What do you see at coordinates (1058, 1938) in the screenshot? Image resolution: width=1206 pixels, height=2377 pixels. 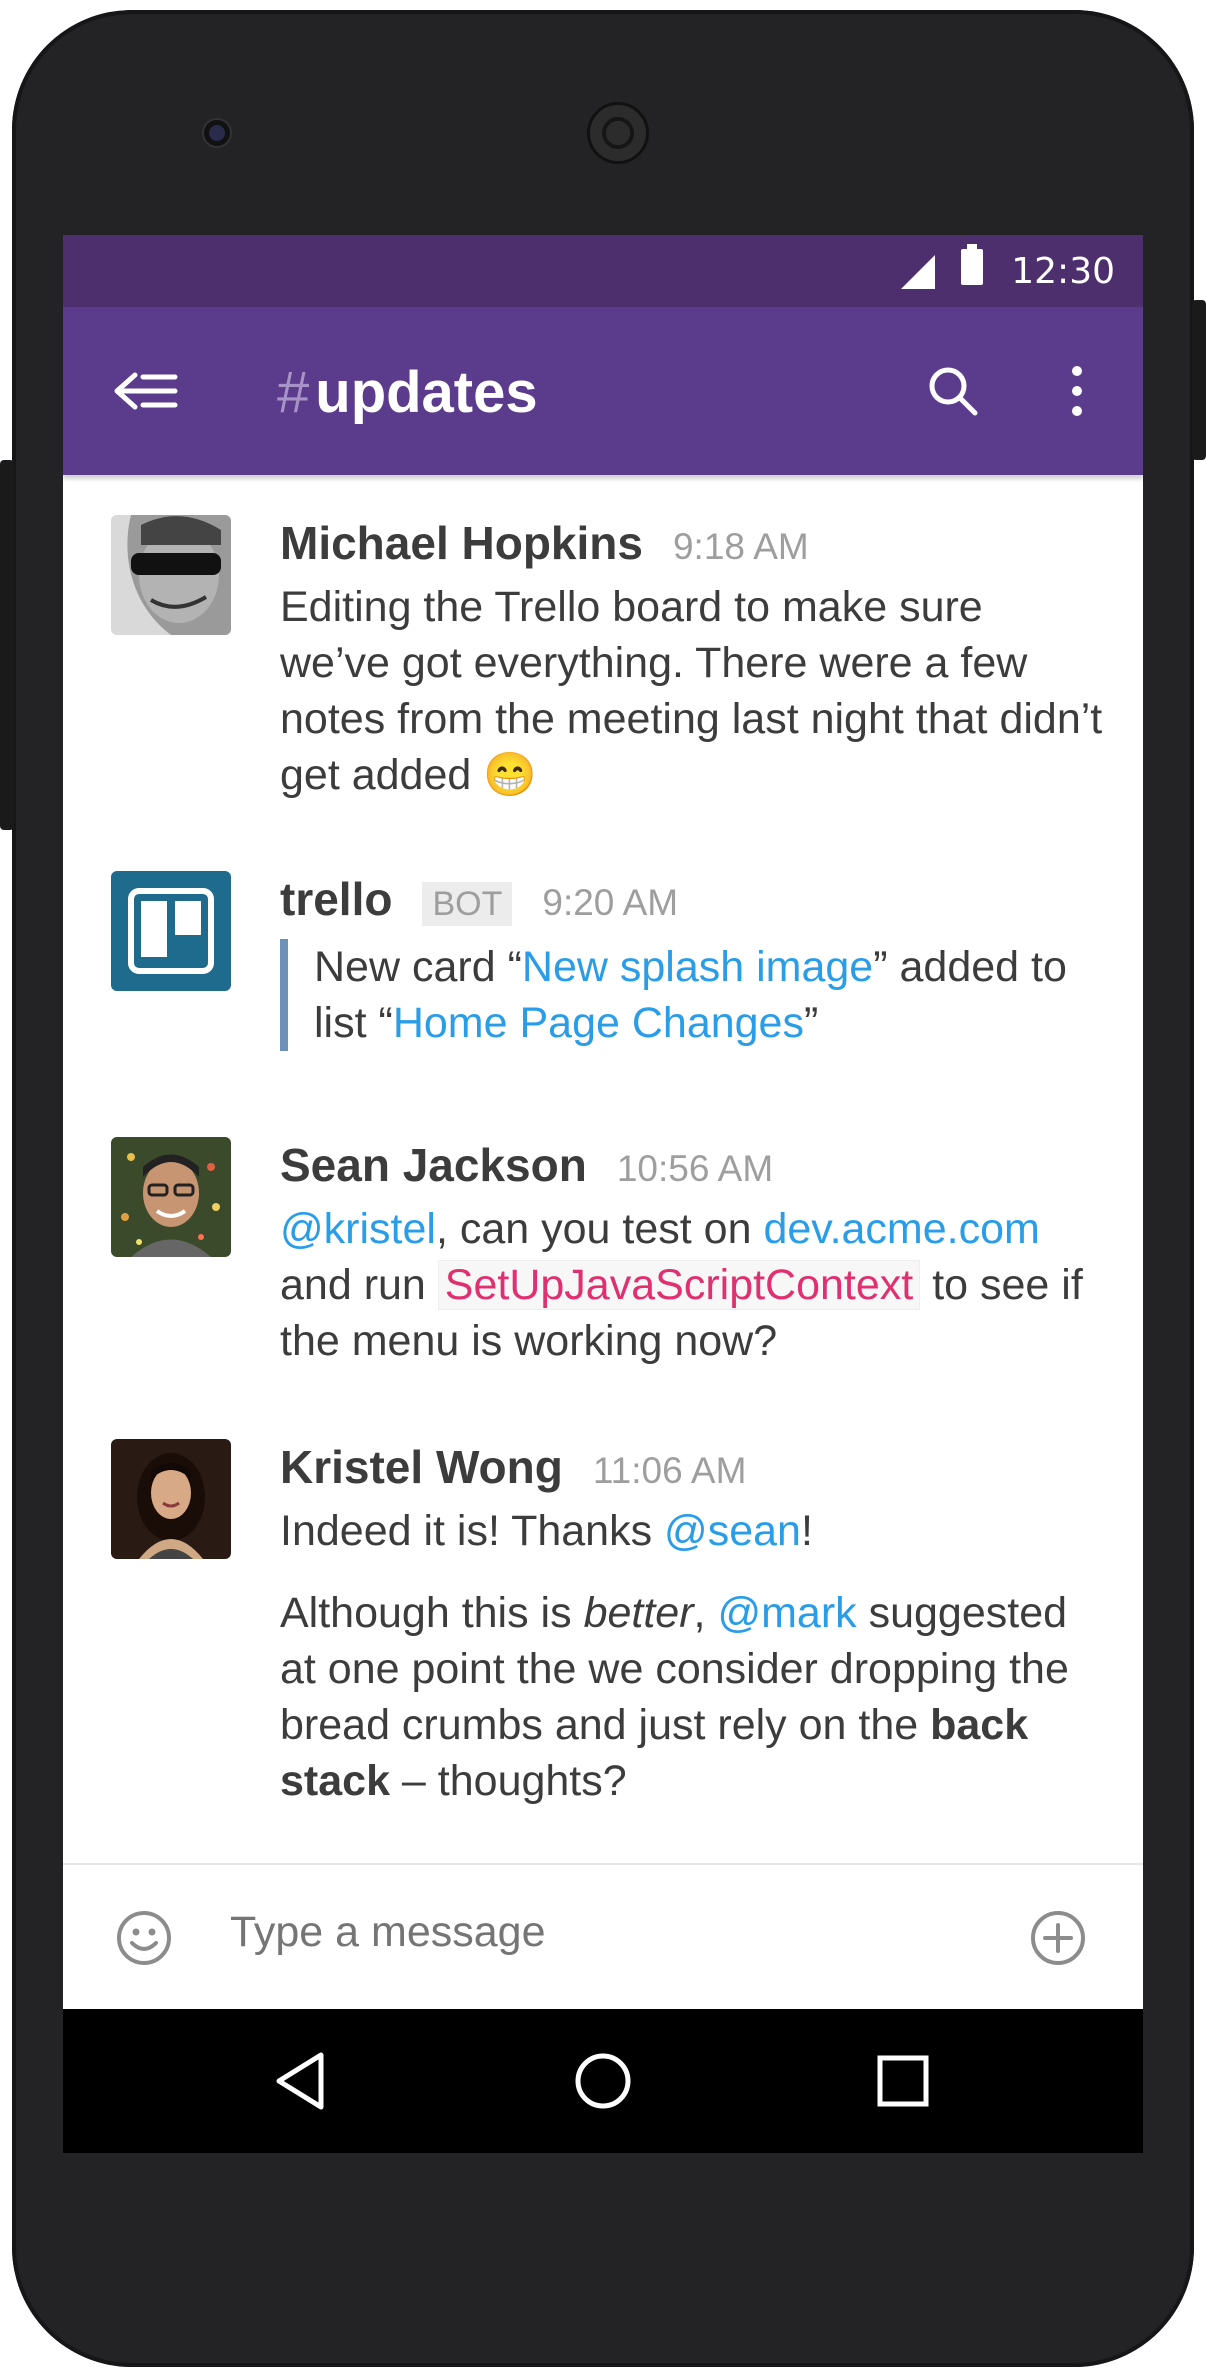 I see `add-attachment-icon` at bounding box center [1058, 1938].